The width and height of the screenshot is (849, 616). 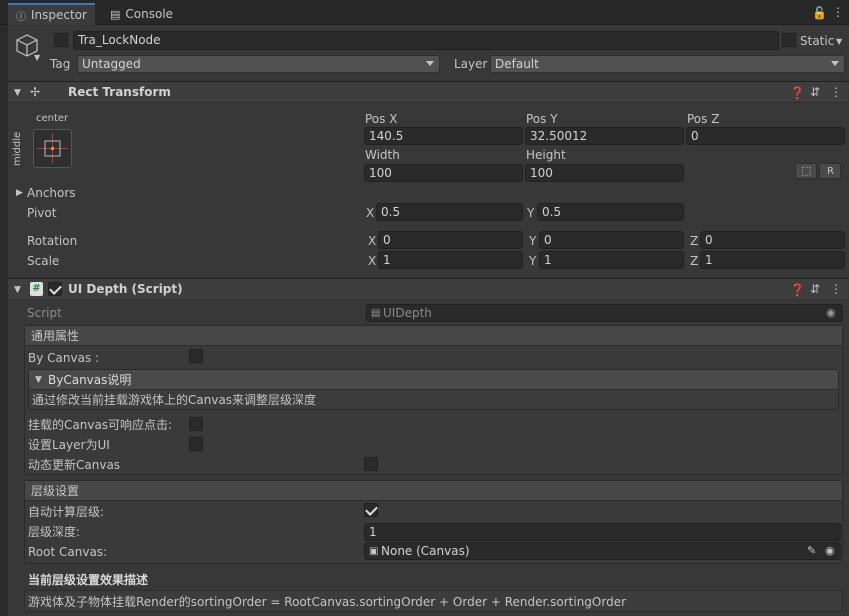 I want to click on layer-value: Default, so click(x=517, y=64).